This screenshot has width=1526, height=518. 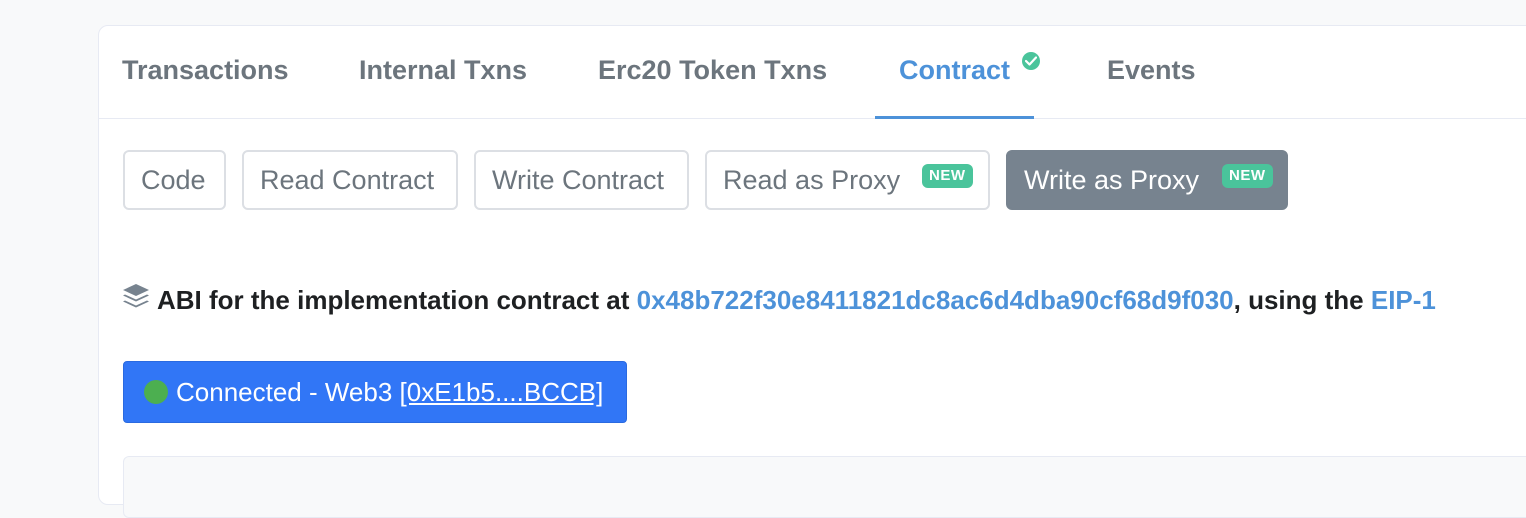 What do you see at coordinates (1403, 300) in the screenshot?
I see `eip-standard-link: EIP-1` at bounding box center [1403, 300].